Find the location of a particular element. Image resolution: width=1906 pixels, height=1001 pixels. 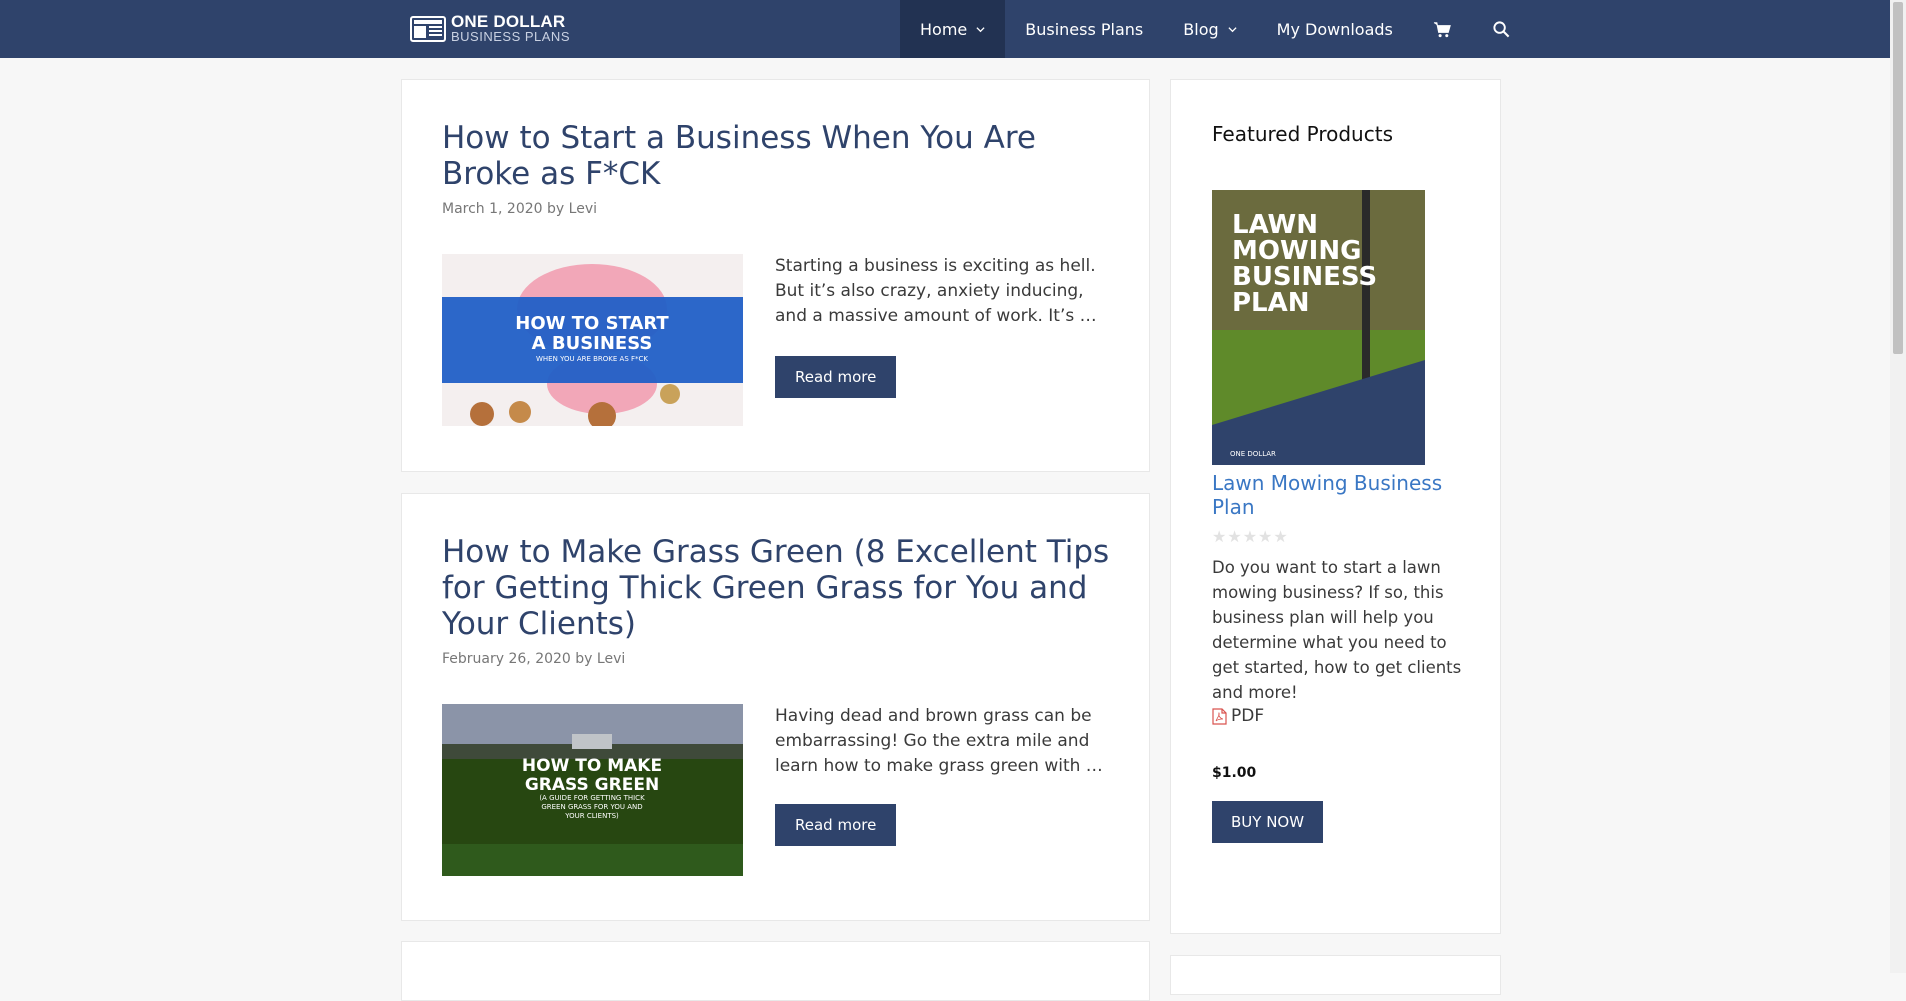

cover-line4: PLAN is located at coordinates (1271, 303).